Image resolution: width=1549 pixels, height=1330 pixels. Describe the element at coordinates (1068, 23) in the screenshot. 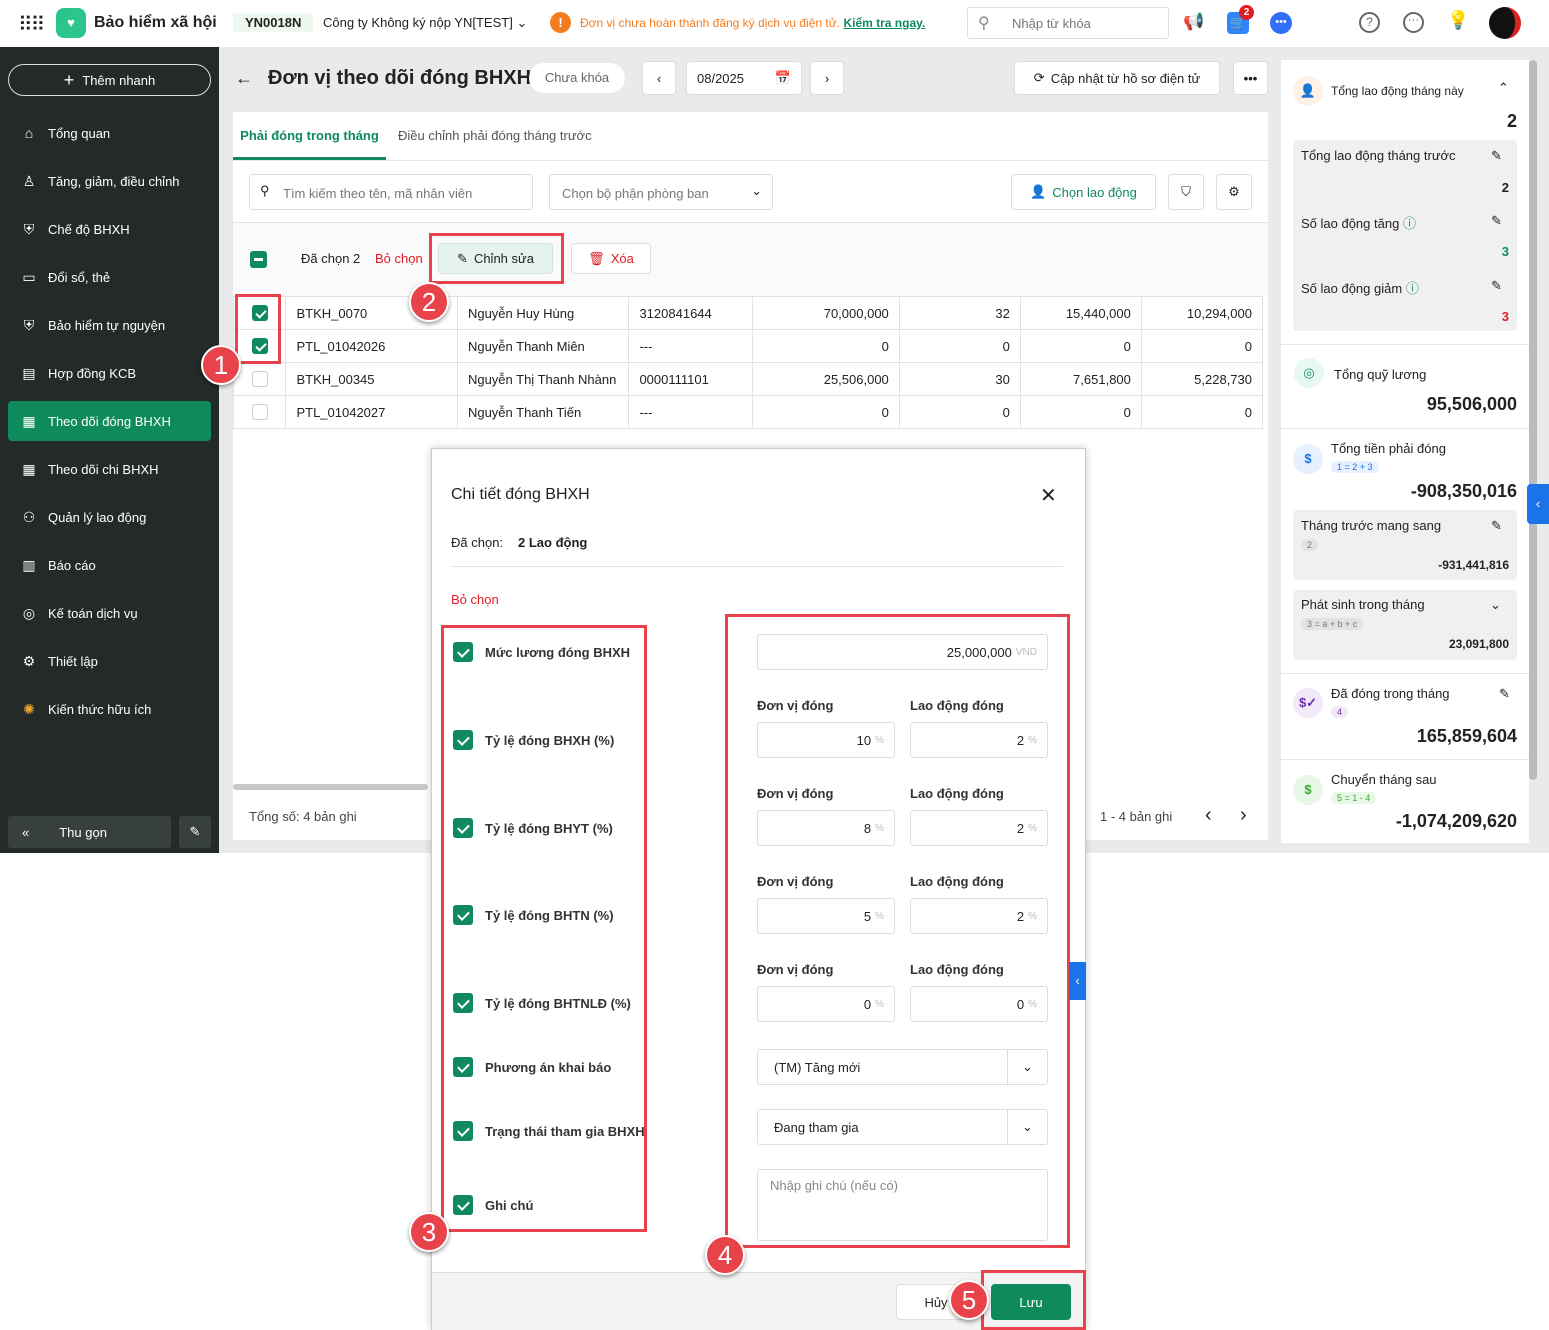

I see `global-search-input: ⚲ Nhập từ khóa` at that location.